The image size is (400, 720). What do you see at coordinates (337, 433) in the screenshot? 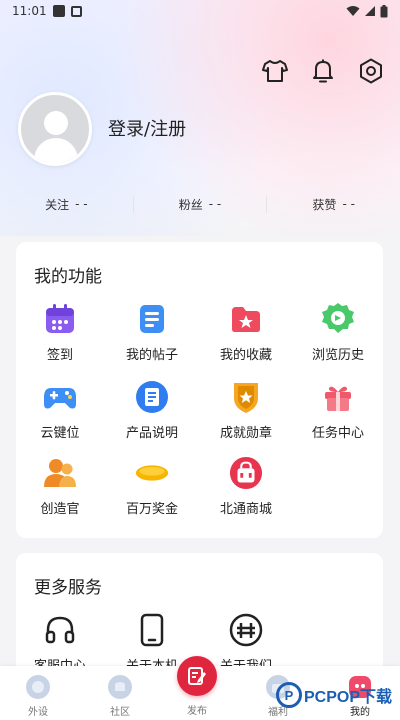
I see `function-label: 任务中心` at bounding box center [337, 433].